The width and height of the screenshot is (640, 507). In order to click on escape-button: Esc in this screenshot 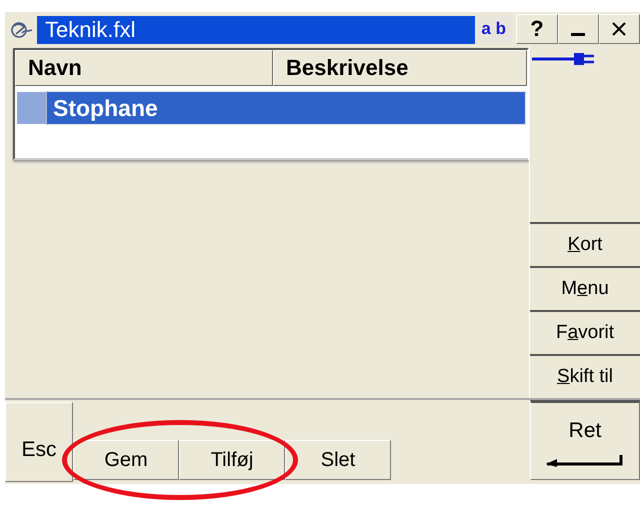, I will do `click(39, 442)`.